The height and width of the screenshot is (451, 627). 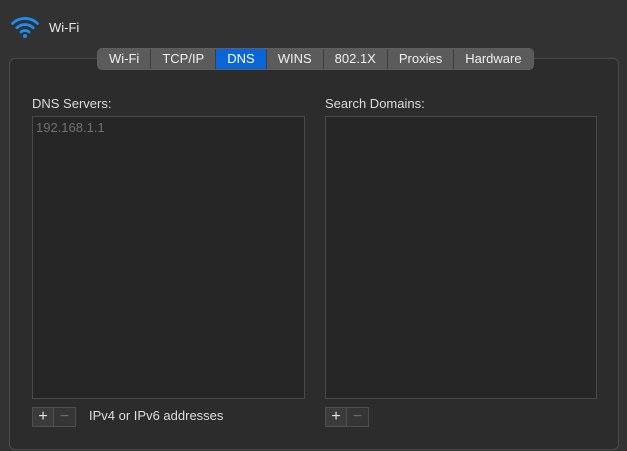 What do you see at coordinates (44, 27) in the screenshot?
I see `window-header: Wi-Fi` at bounding box center [44, 27].